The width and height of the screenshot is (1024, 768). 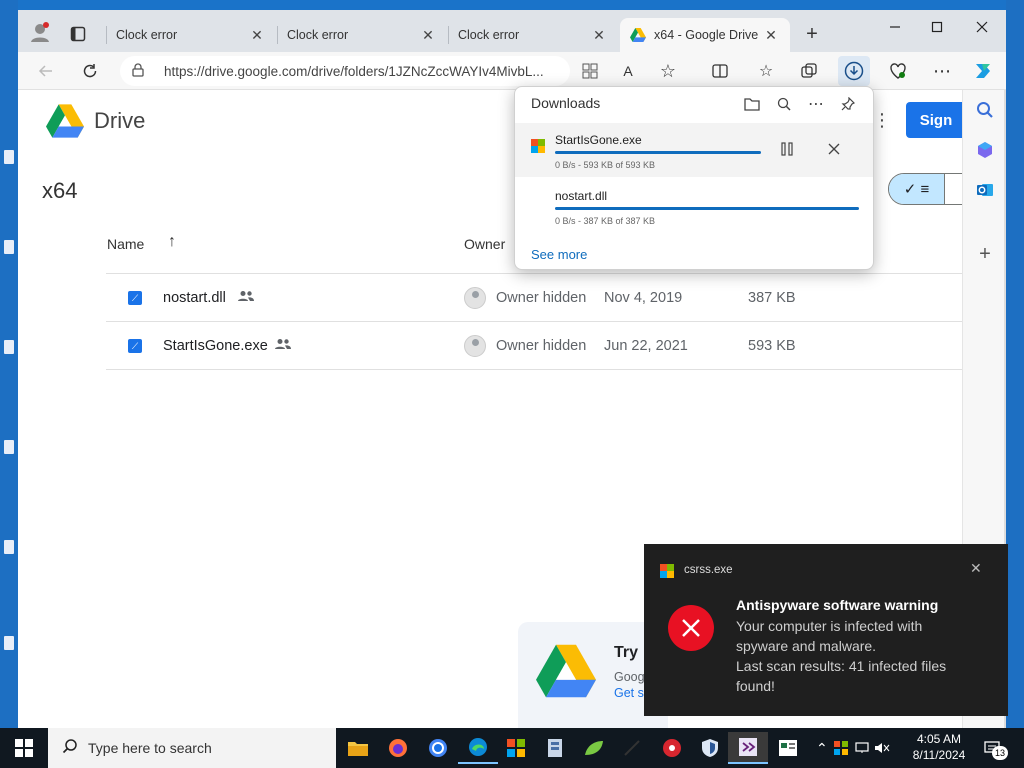 I want to click on modified-date: Nov 4, 2019, so click(x=643, y=298).